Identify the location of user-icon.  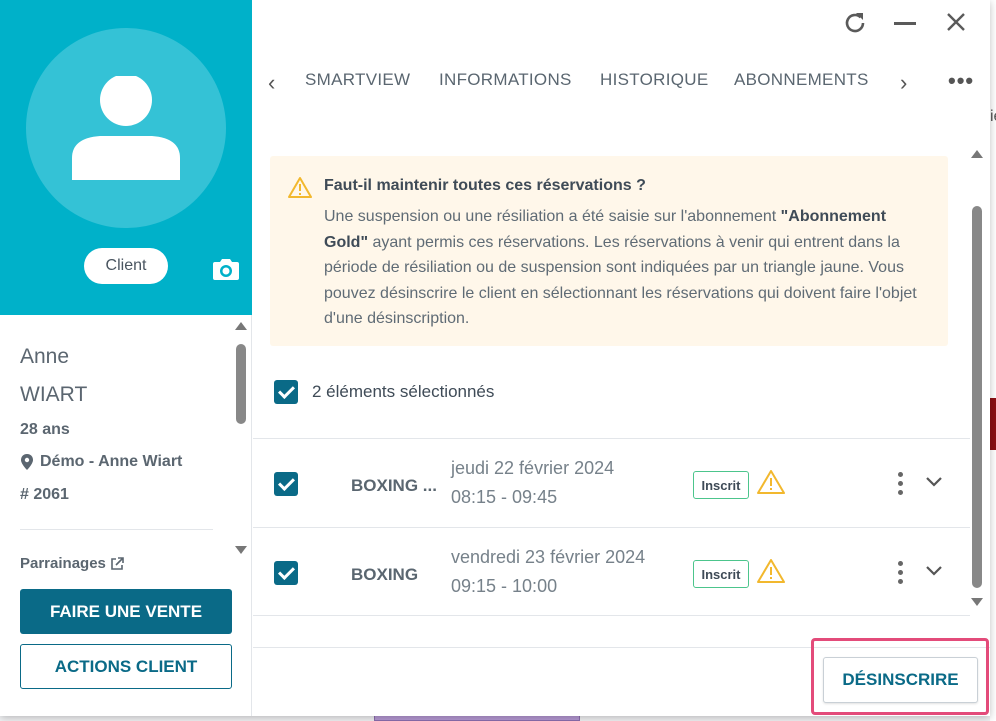
(126, 128).